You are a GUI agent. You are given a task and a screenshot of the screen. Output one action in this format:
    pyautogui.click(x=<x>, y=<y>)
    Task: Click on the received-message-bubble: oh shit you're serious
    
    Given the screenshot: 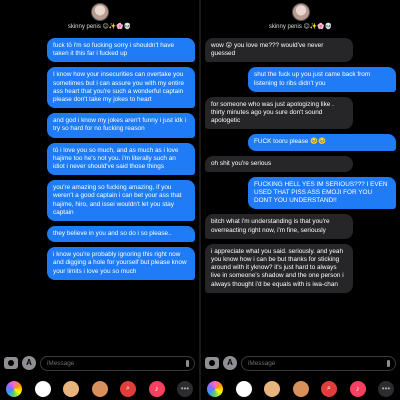 What is the action you would take?
    pyautogui.click(x=279, y=163)
    